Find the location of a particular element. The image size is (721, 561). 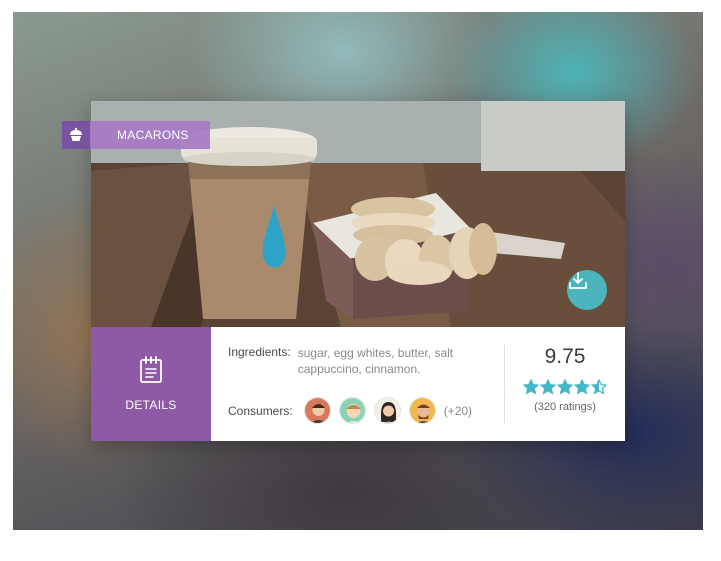

category-tag: MACARONS is located at coordinates (136, 135).